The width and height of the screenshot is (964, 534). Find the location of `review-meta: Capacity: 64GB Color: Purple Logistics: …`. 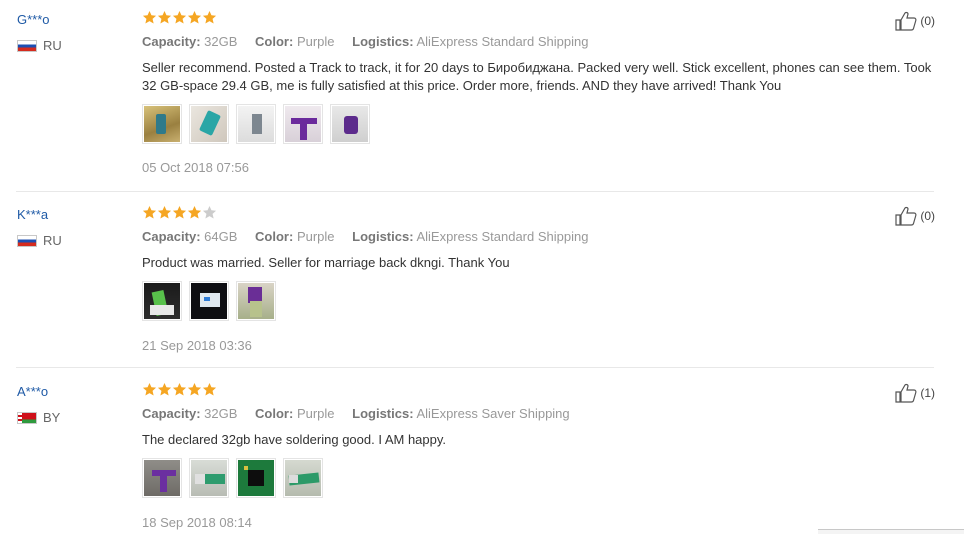

review-meta: Capacity: 64GB Color: Purple Logistics: … is located at coordinates (365, 236).